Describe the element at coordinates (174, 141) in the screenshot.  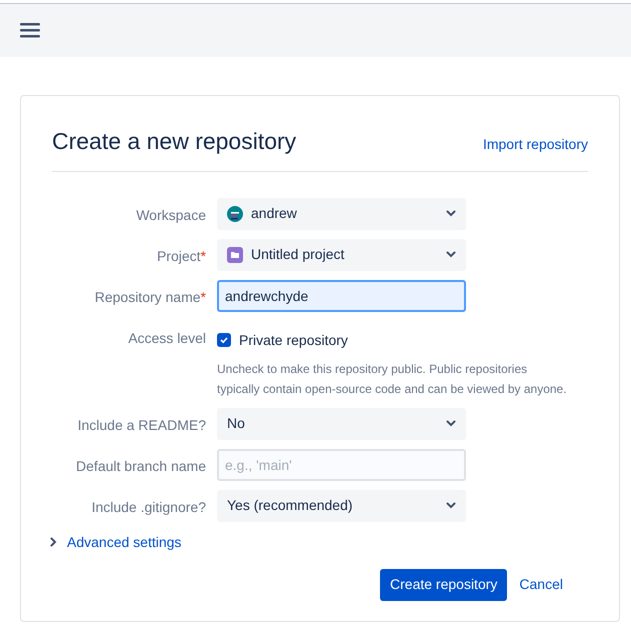
I see `page-title: Create a new repository` at that location.